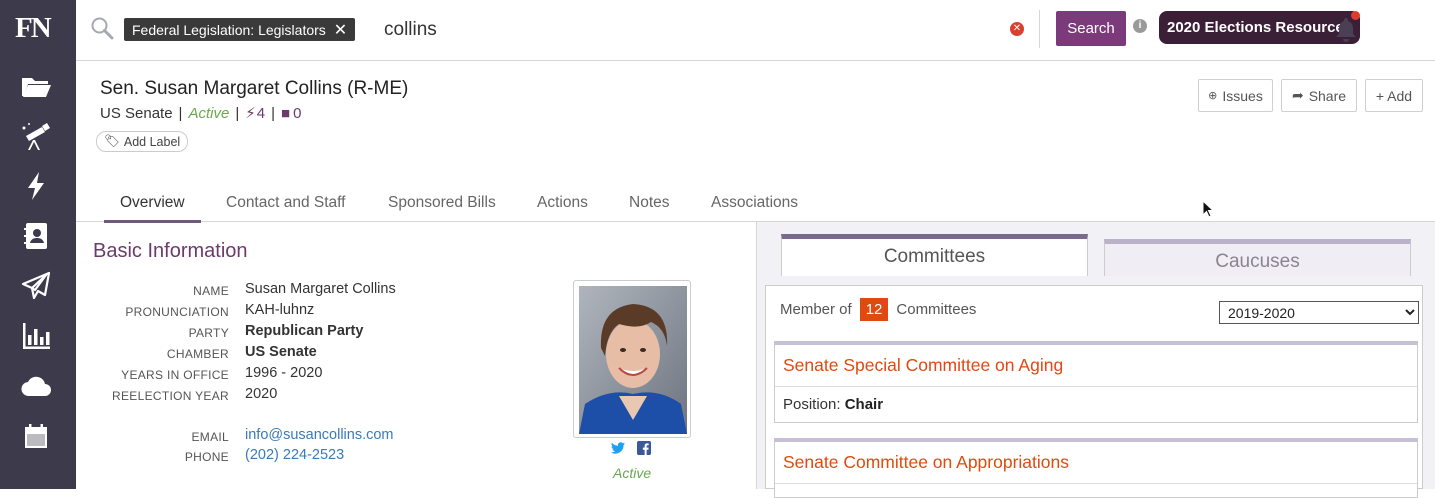 The image size is (1435, 498). What do you see at coordinates (684, 30) in the screenshot?
I see `search-input` at bounding box center [684, 30].